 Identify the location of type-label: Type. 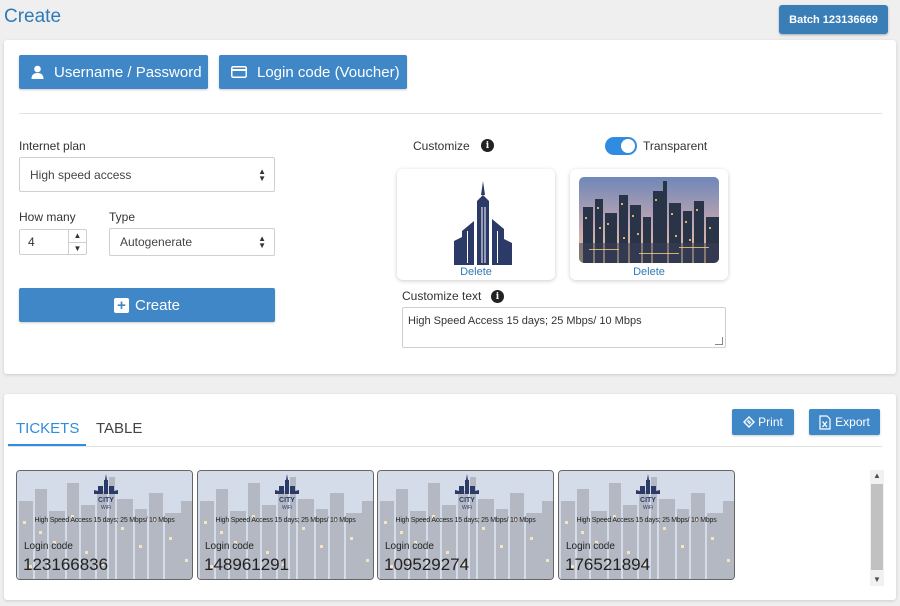
(122, 217).